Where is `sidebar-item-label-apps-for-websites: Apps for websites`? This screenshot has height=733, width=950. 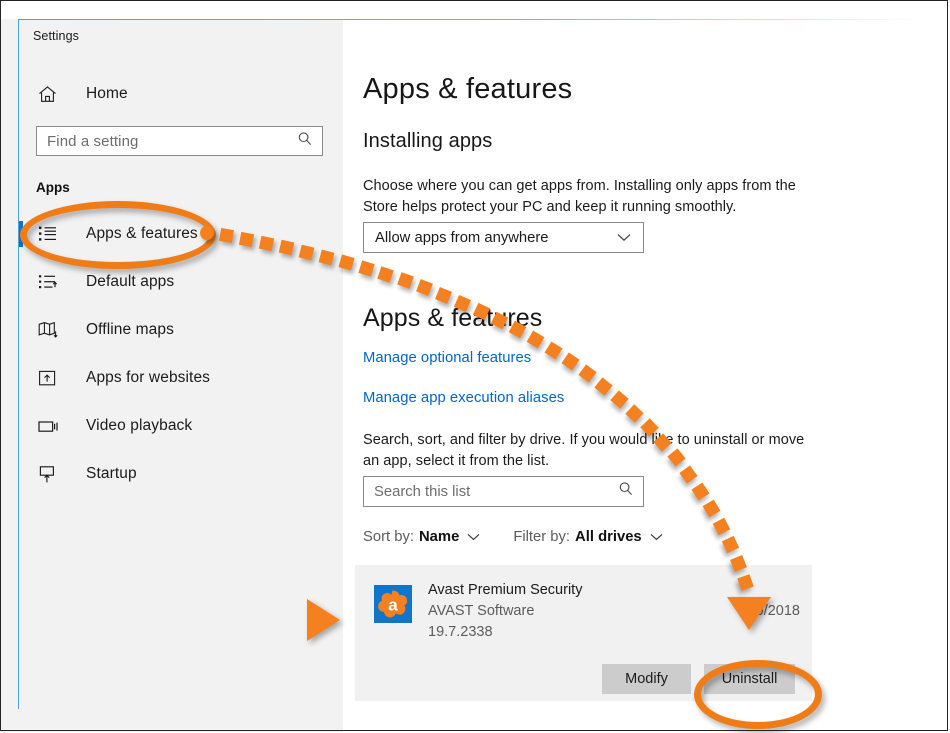
sidebar-item-label-apps-for-websites: Apps for websites is located at coordinates (148, 377).